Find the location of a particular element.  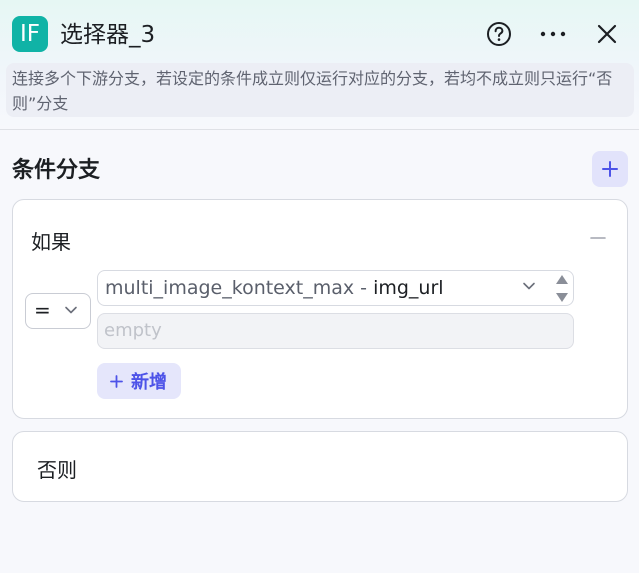

add-condition-button: 新增 is located at coordinates (139, 381).